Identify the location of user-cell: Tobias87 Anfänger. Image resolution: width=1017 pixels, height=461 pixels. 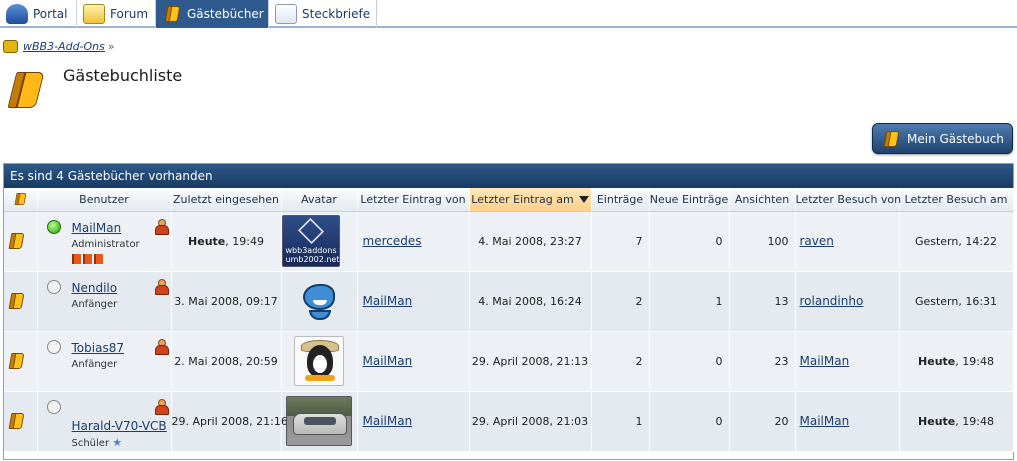
(104, 361).